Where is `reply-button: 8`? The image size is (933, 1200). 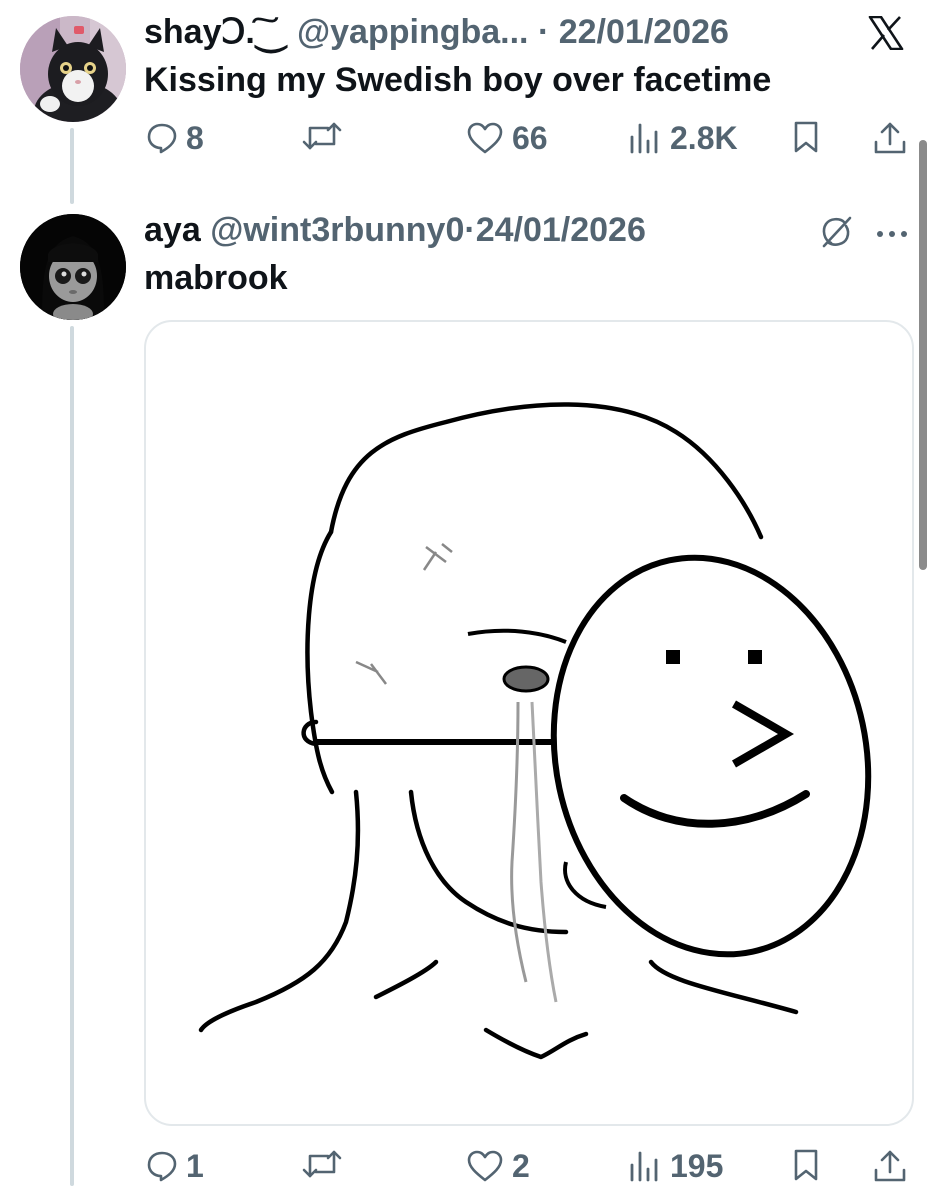
reply-button: 8 is located at coordinates (175, 138).